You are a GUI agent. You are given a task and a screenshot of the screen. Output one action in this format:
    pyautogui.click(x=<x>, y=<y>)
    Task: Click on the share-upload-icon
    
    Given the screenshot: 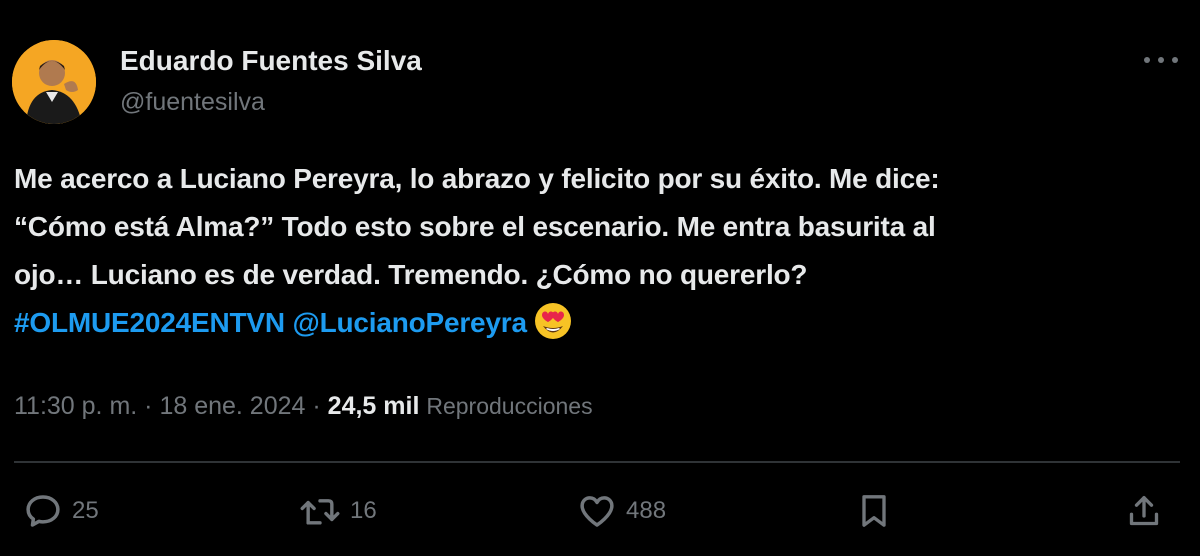 What is the action you would take?
    pyautogui.click(x=1144, y=511)
    